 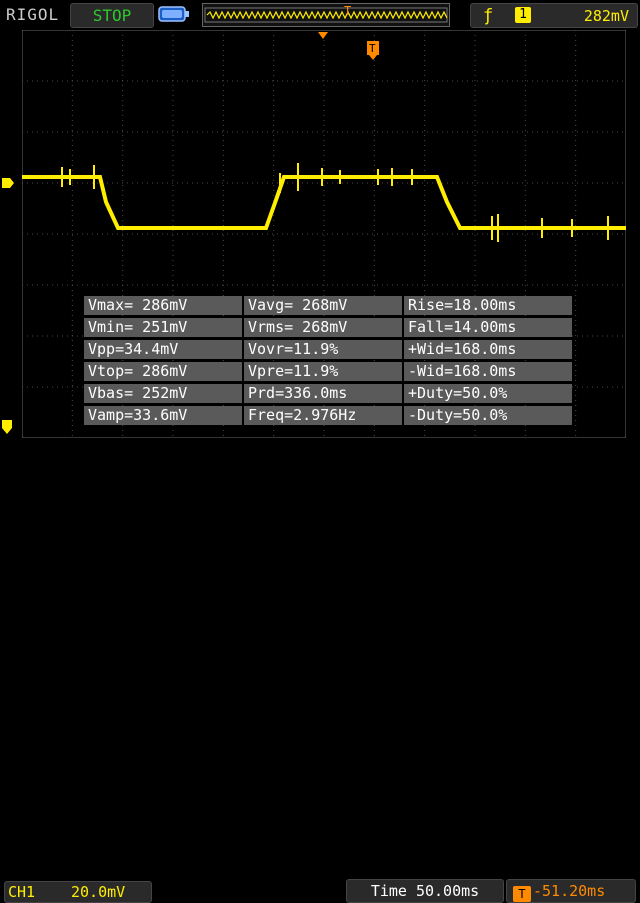 I want to click on trigger-source-badge: 1, so click(x=523, y=15).